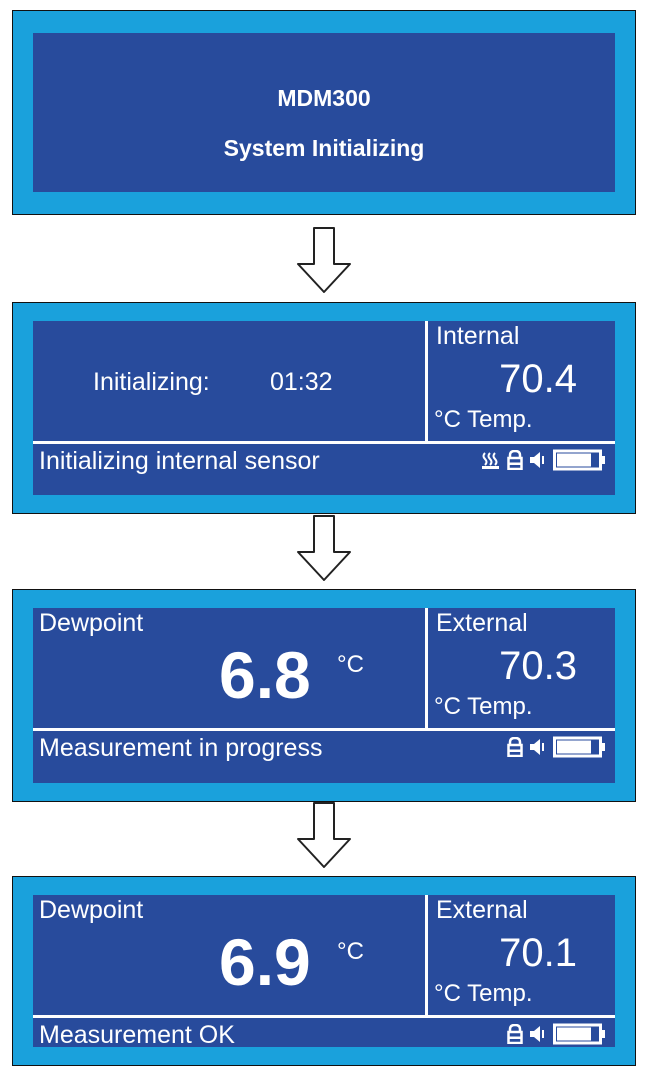  I want to click on display-panel: MDM300 System Initializing, so click(324, 112).